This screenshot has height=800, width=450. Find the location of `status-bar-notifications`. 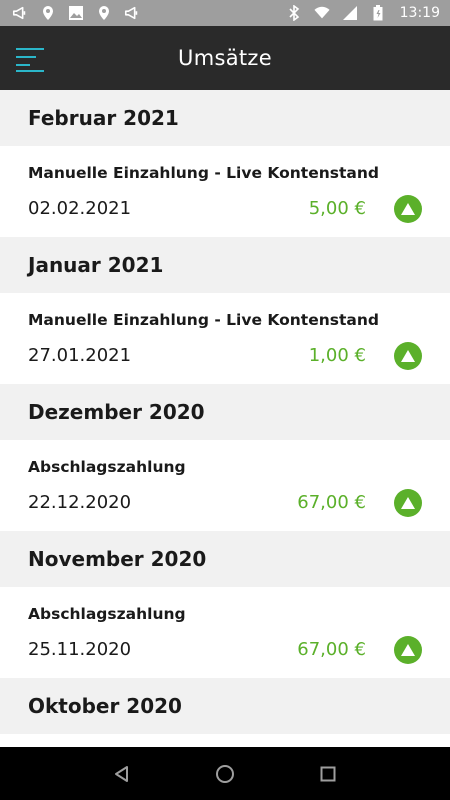

status-bar-notifications is located at coordinates (76, 13).